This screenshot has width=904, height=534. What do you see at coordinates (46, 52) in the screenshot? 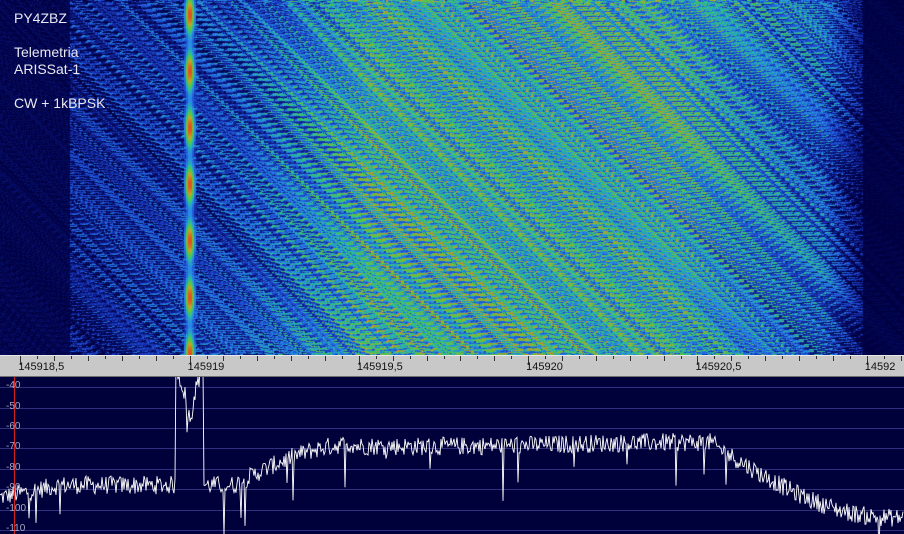
I see `mode-title-label: Telemetria` at bounding box center [46, 52].